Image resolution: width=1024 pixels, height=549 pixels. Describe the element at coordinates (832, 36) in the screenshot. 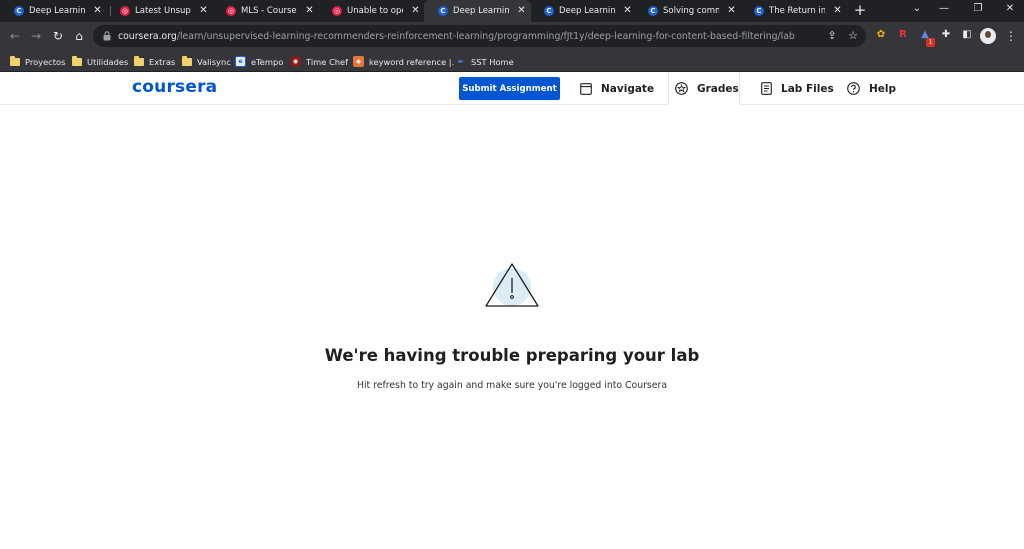

I see `share-icon: ⇪` at that location.